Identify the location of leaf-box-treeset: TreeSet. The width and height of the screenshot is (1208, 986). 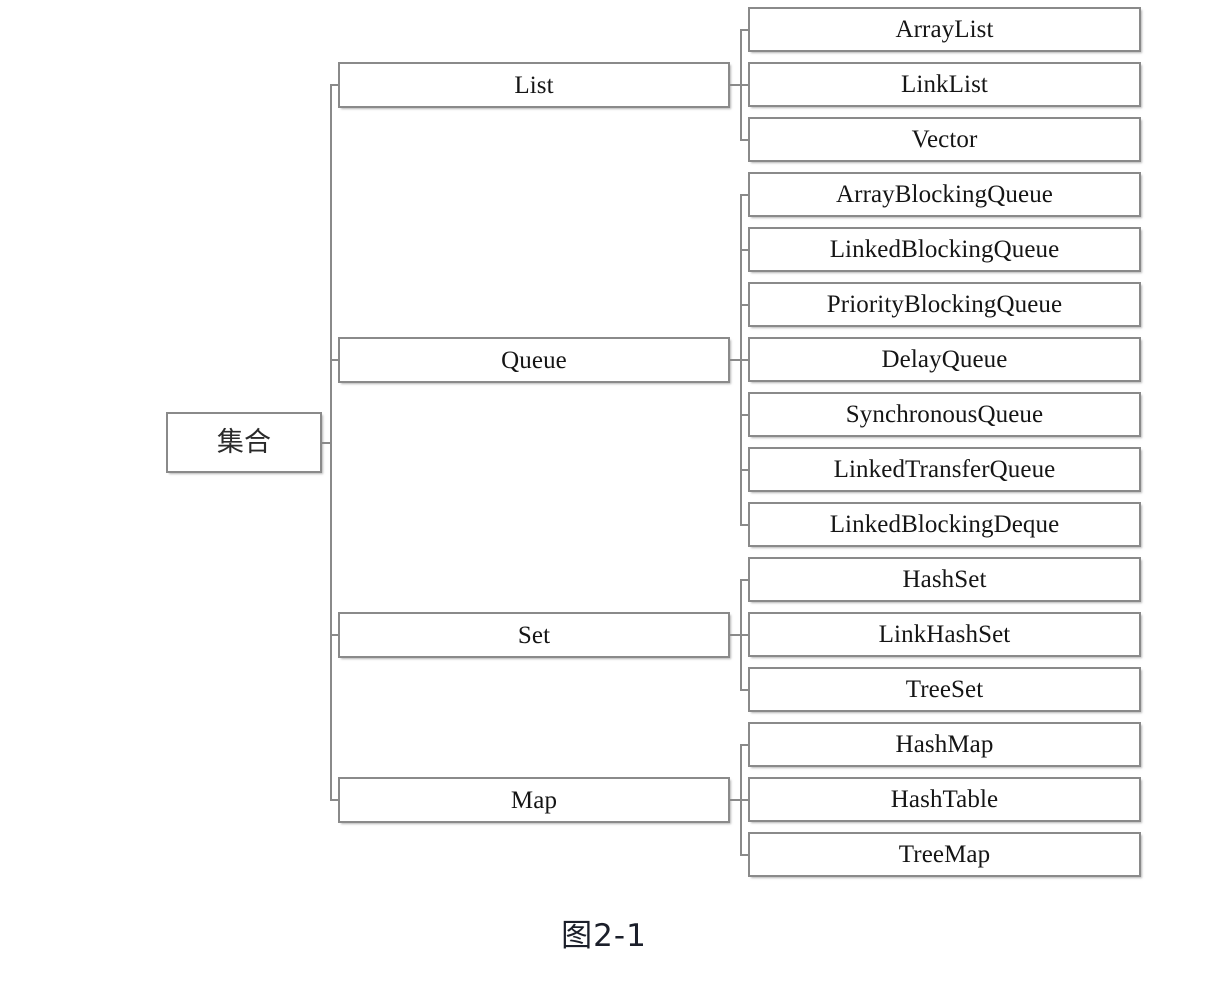
(944, 689).